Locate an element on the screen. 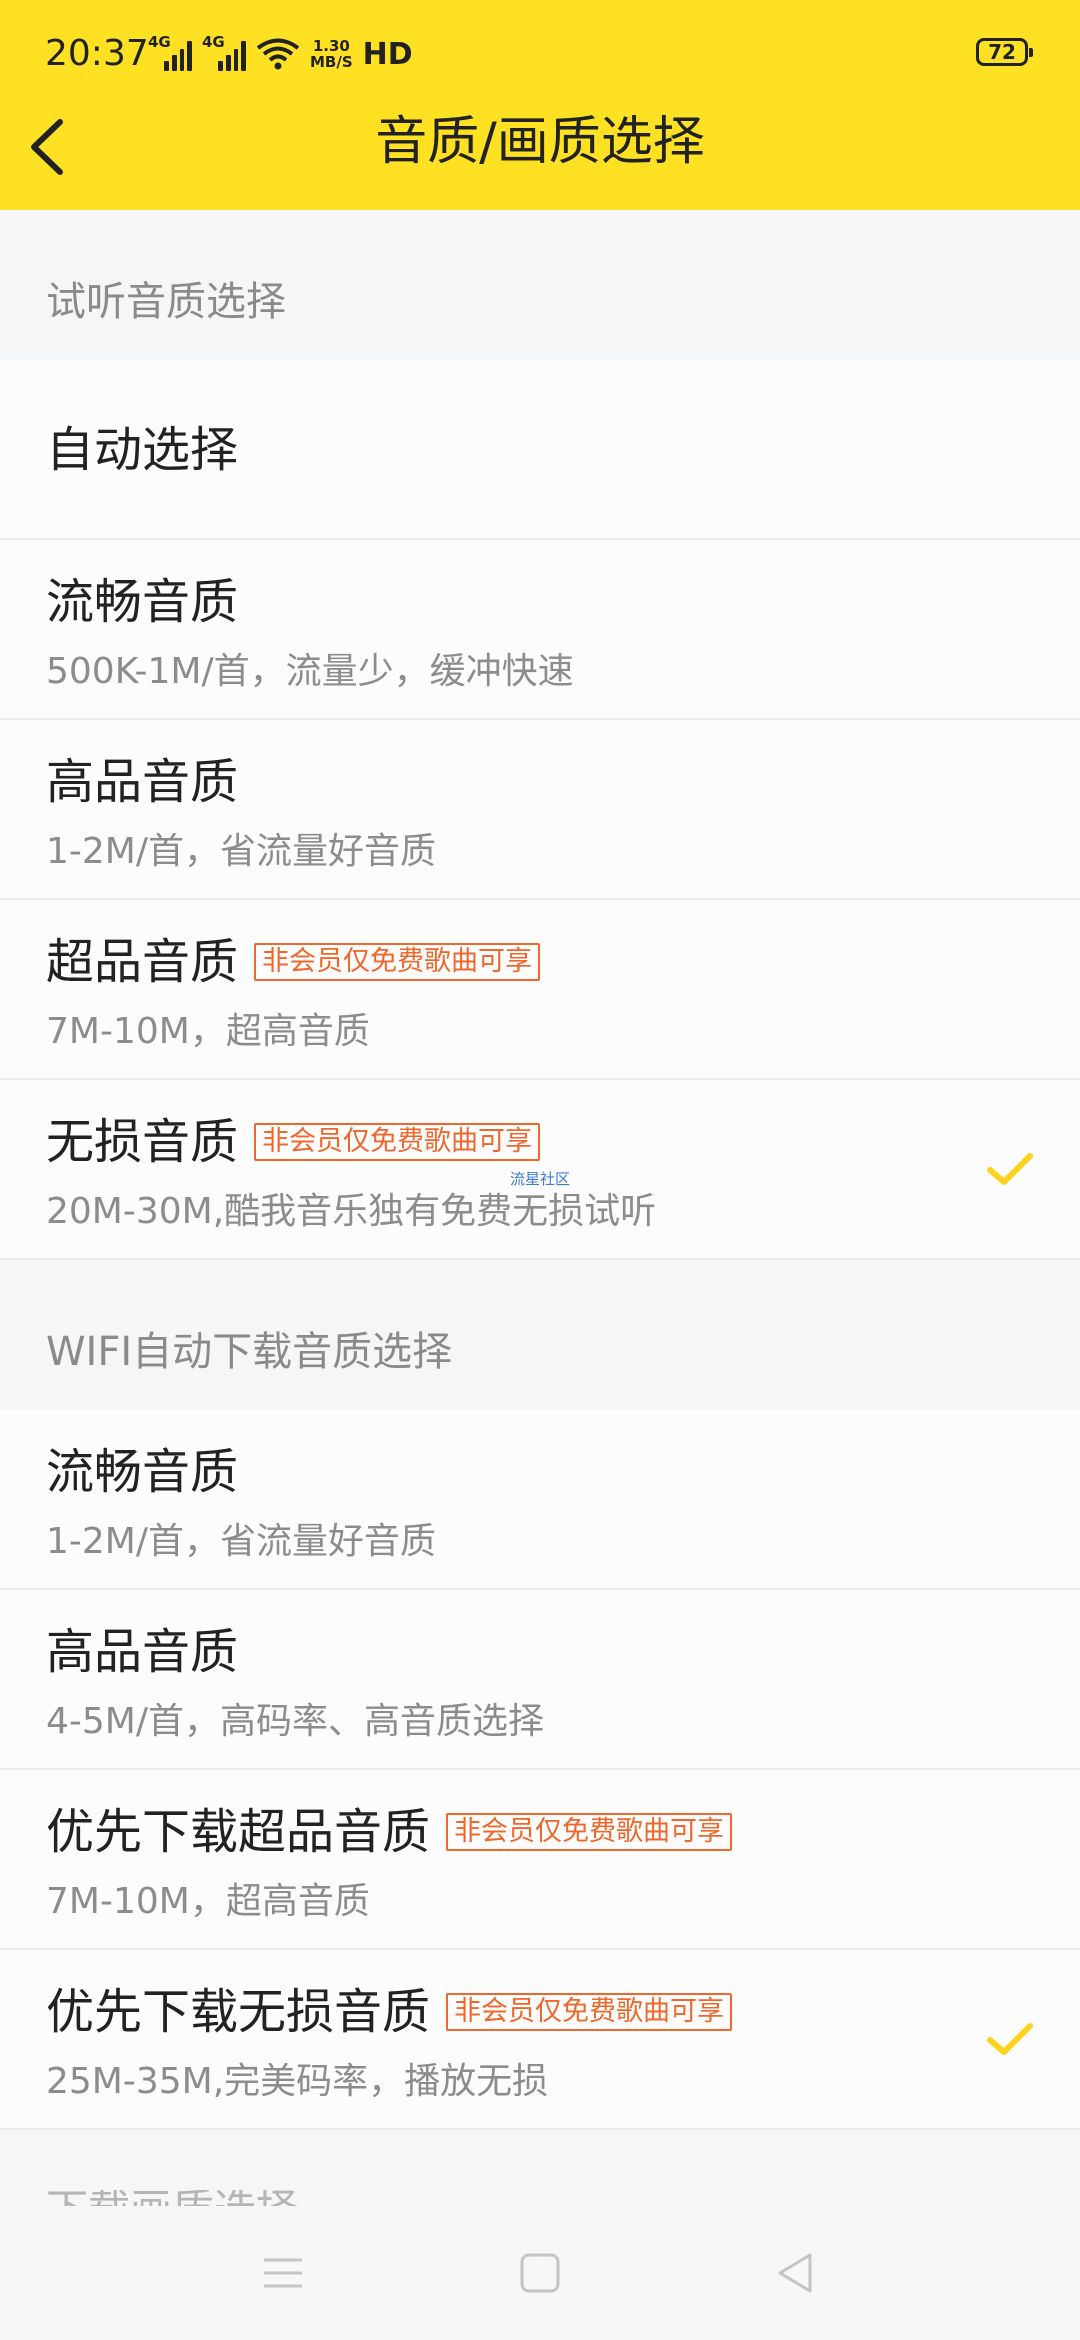 The image size is (1080, 2340). option-subtitle: 500K-1M/首，流量少，缓冲快速 is located at coordinates (310, 671).